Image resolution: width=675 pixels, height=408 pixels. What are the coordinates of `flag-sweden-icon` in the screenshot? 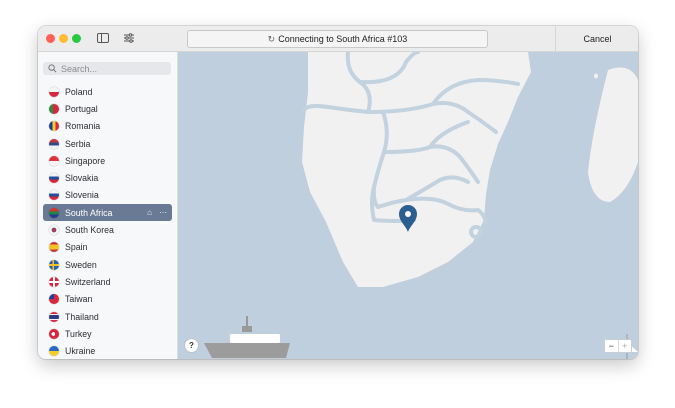 It's located at (54, 264).